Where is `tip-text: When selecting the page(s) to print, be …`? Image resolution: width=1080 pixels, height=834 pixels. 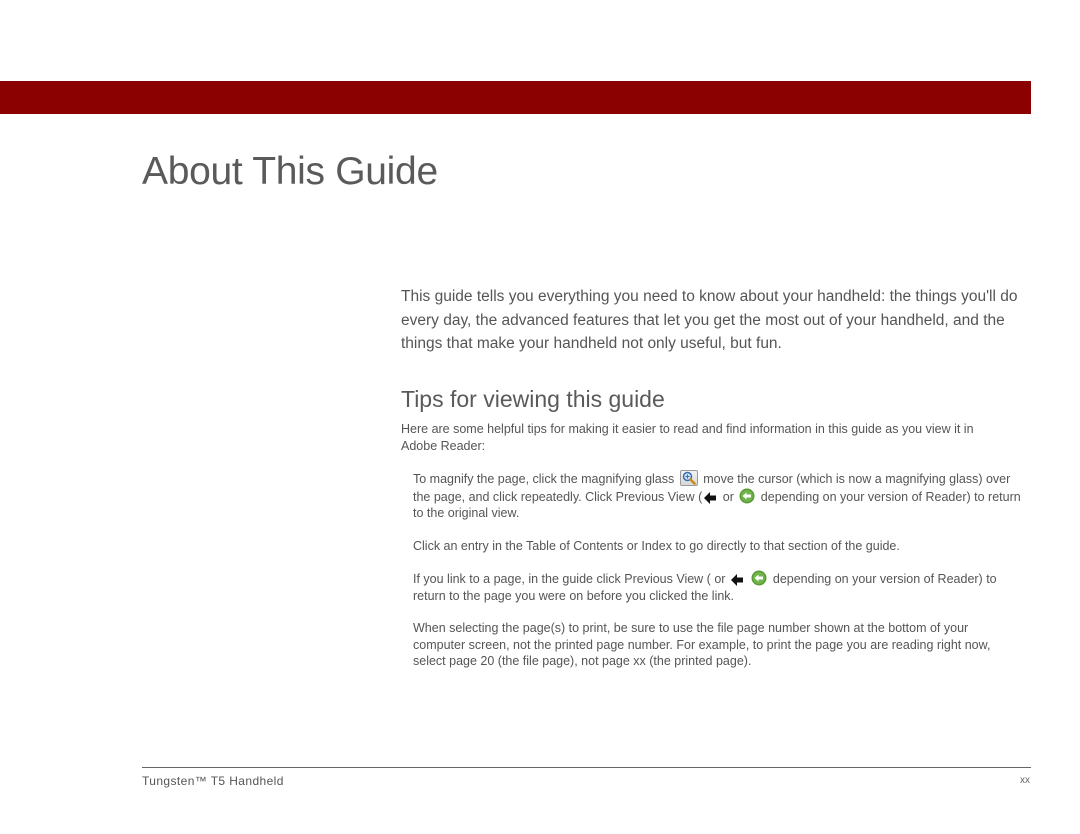 tip-text: When selecting the page(s) to print, be … is located at coordinates (702, 644).